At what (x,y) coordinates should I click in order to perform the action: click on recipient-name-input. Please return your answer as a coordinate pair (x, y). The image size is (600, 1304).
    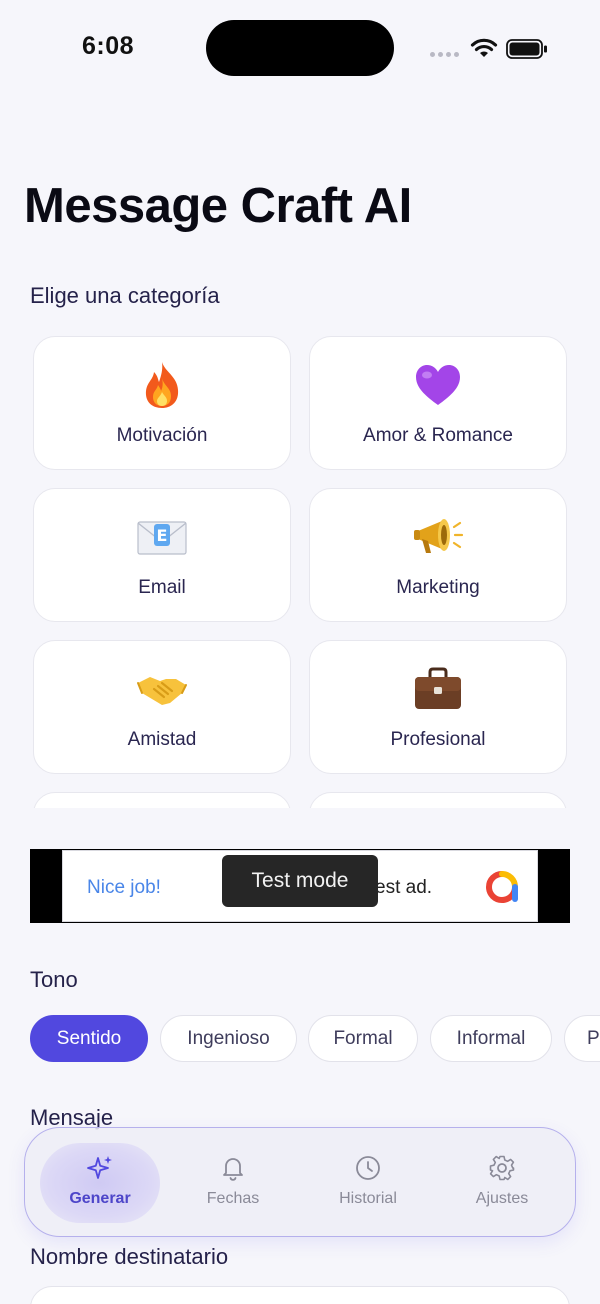
    Looking at the image, I should click on (300, 1295).